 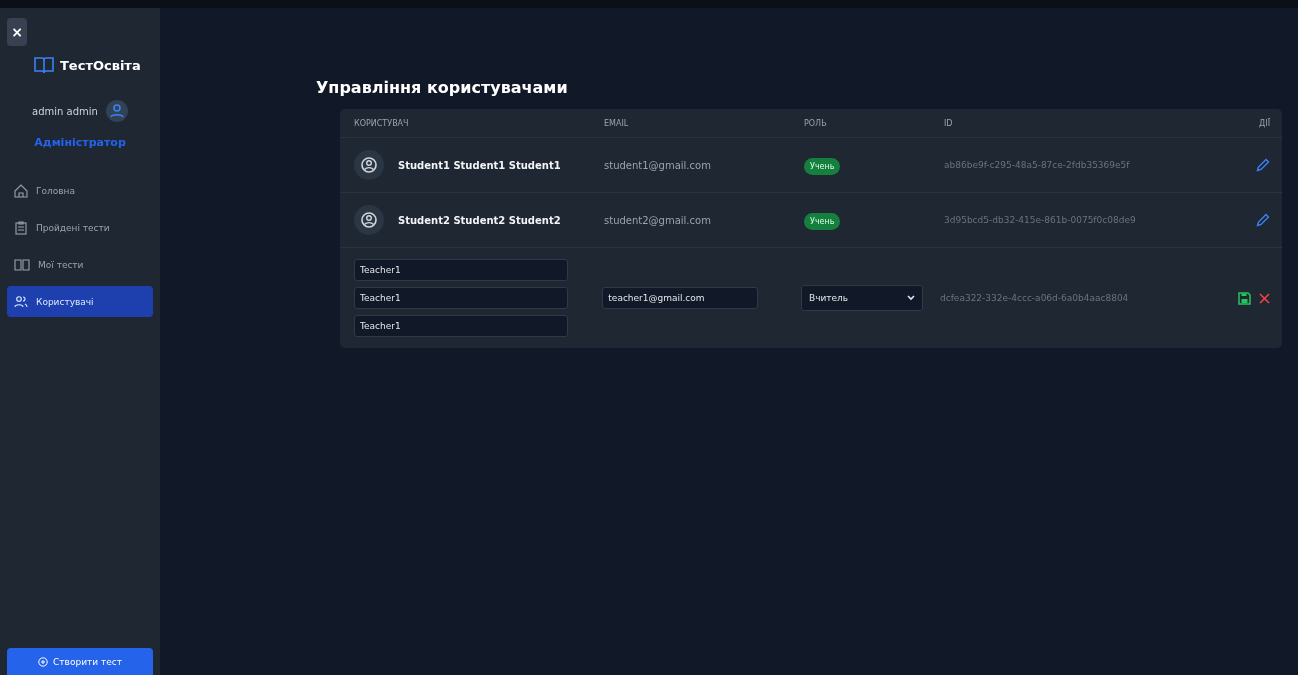 I want to click on id-cell-text: dcfea322-332e-4ccc-a06d-6a0b4aac8804, so click(x=1035, y=298).